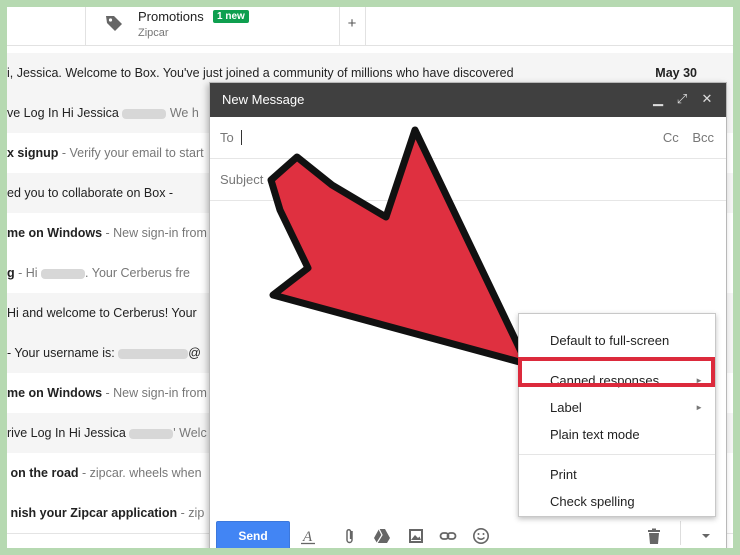  What do you see at coordinates (617, 454) in the screenshot?
I see `menu-divider` at bounding box center [617, 454].